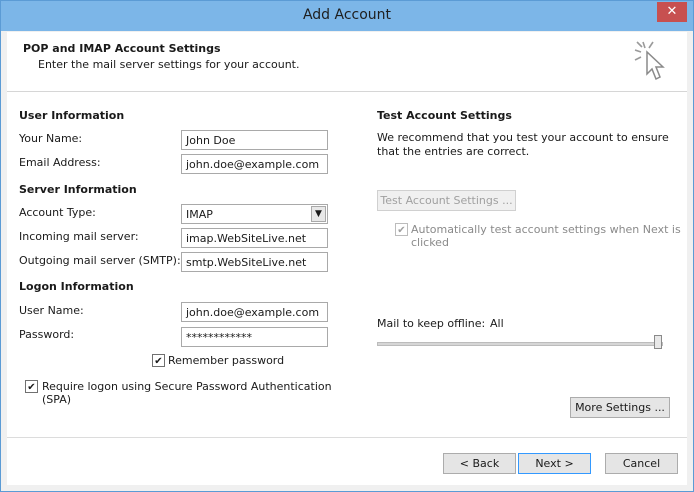 The width and height of the screenshot is (694, 492). What do you see at coordinates (76, 286) in the screenshot?
I see `logon-information-heading: Logon Information` at bounding box center [76, 286].